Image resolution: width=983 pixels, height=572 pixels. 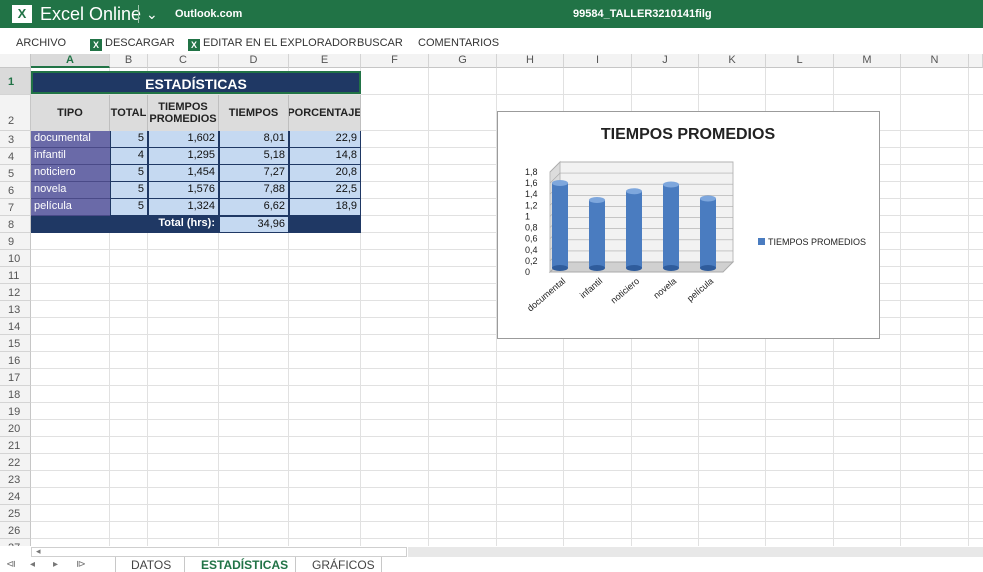 I want to click on row-header-19: 19, so click(x=15, y=411).